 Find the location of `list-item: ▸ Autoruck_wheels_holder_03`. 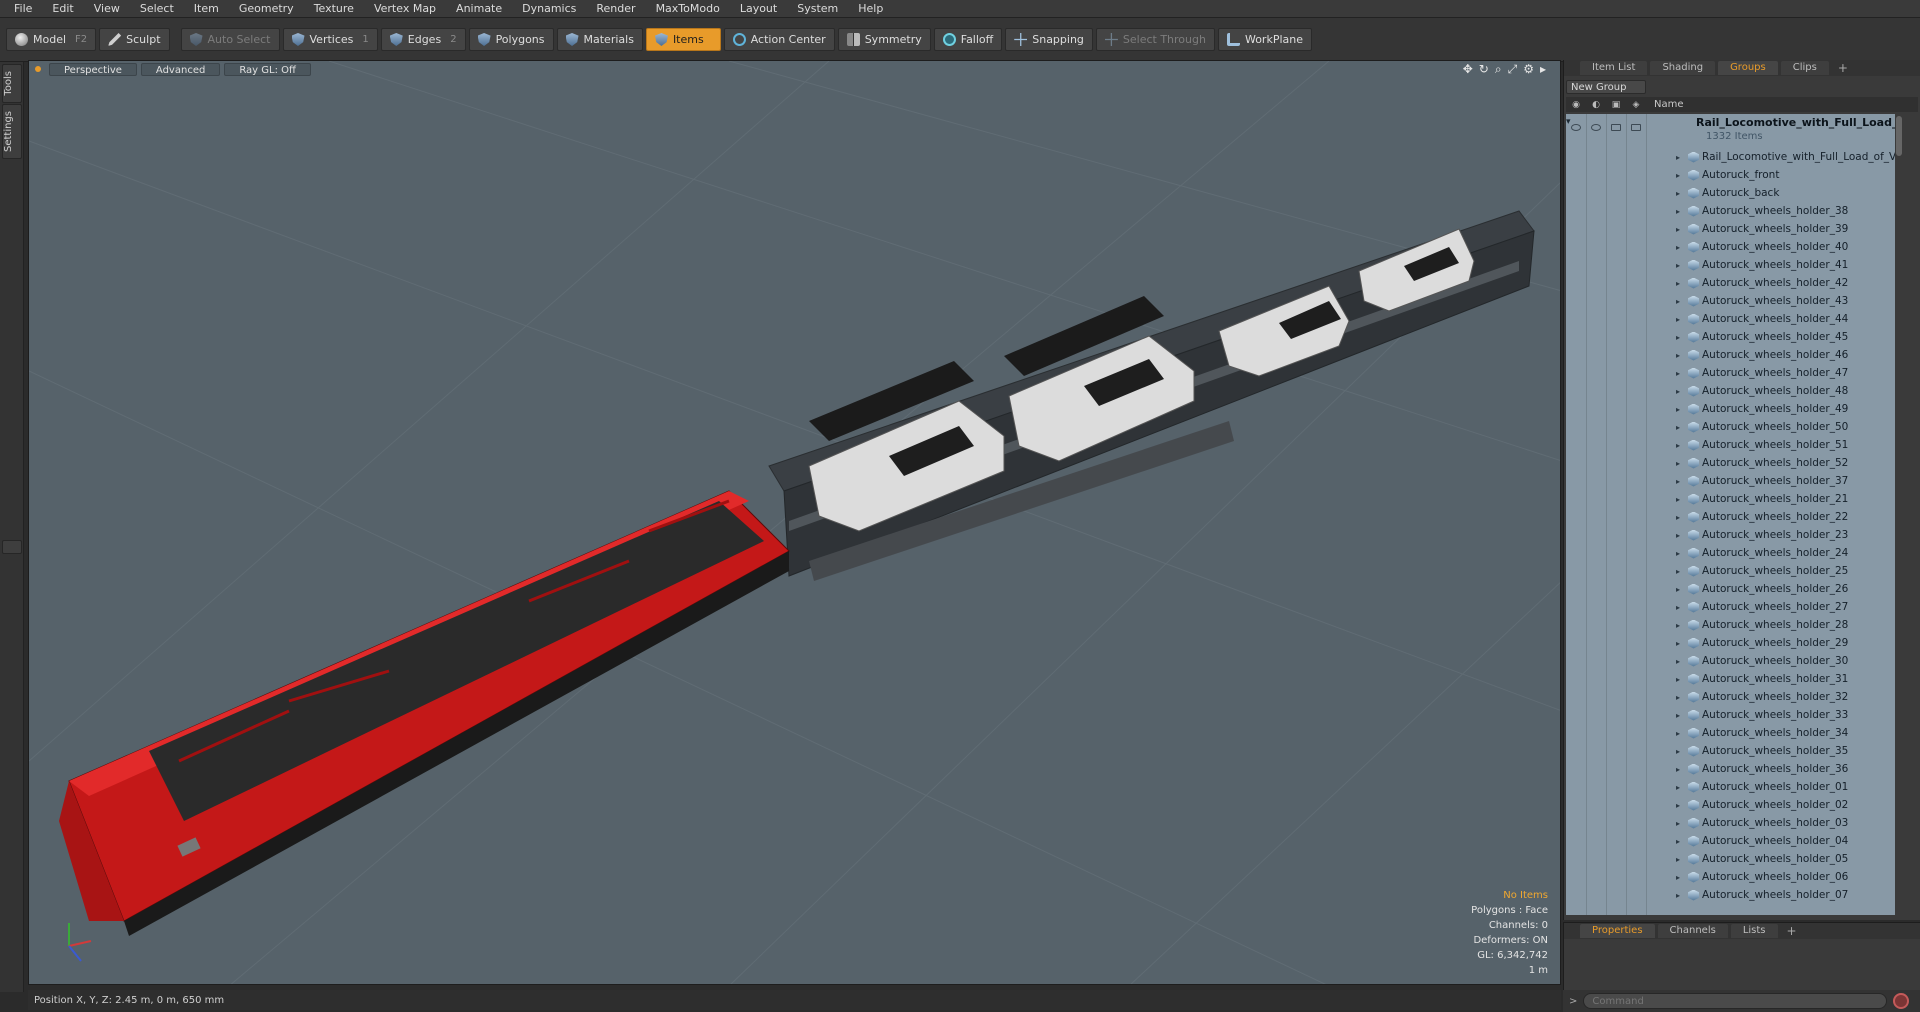

list-item: ▸ Autoruck_wheels_holder_03 is located at coordinates (1734, 823).